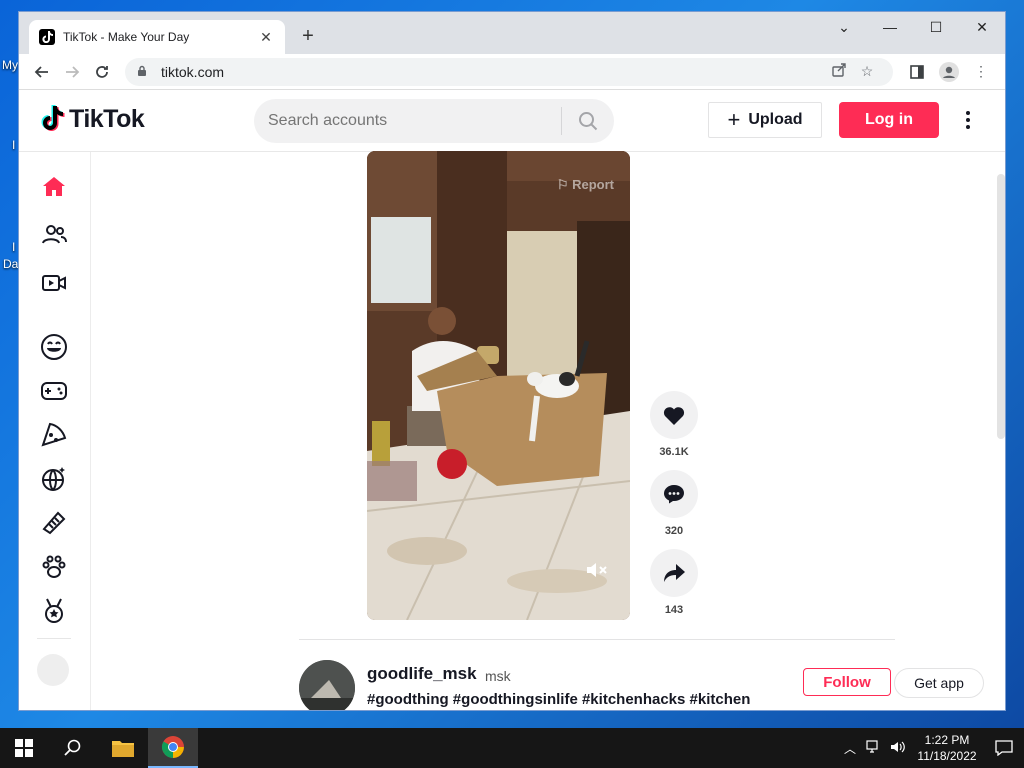  Describe the element at coordinates (42, 72) in the screenshot. I see `back-button` at that location.